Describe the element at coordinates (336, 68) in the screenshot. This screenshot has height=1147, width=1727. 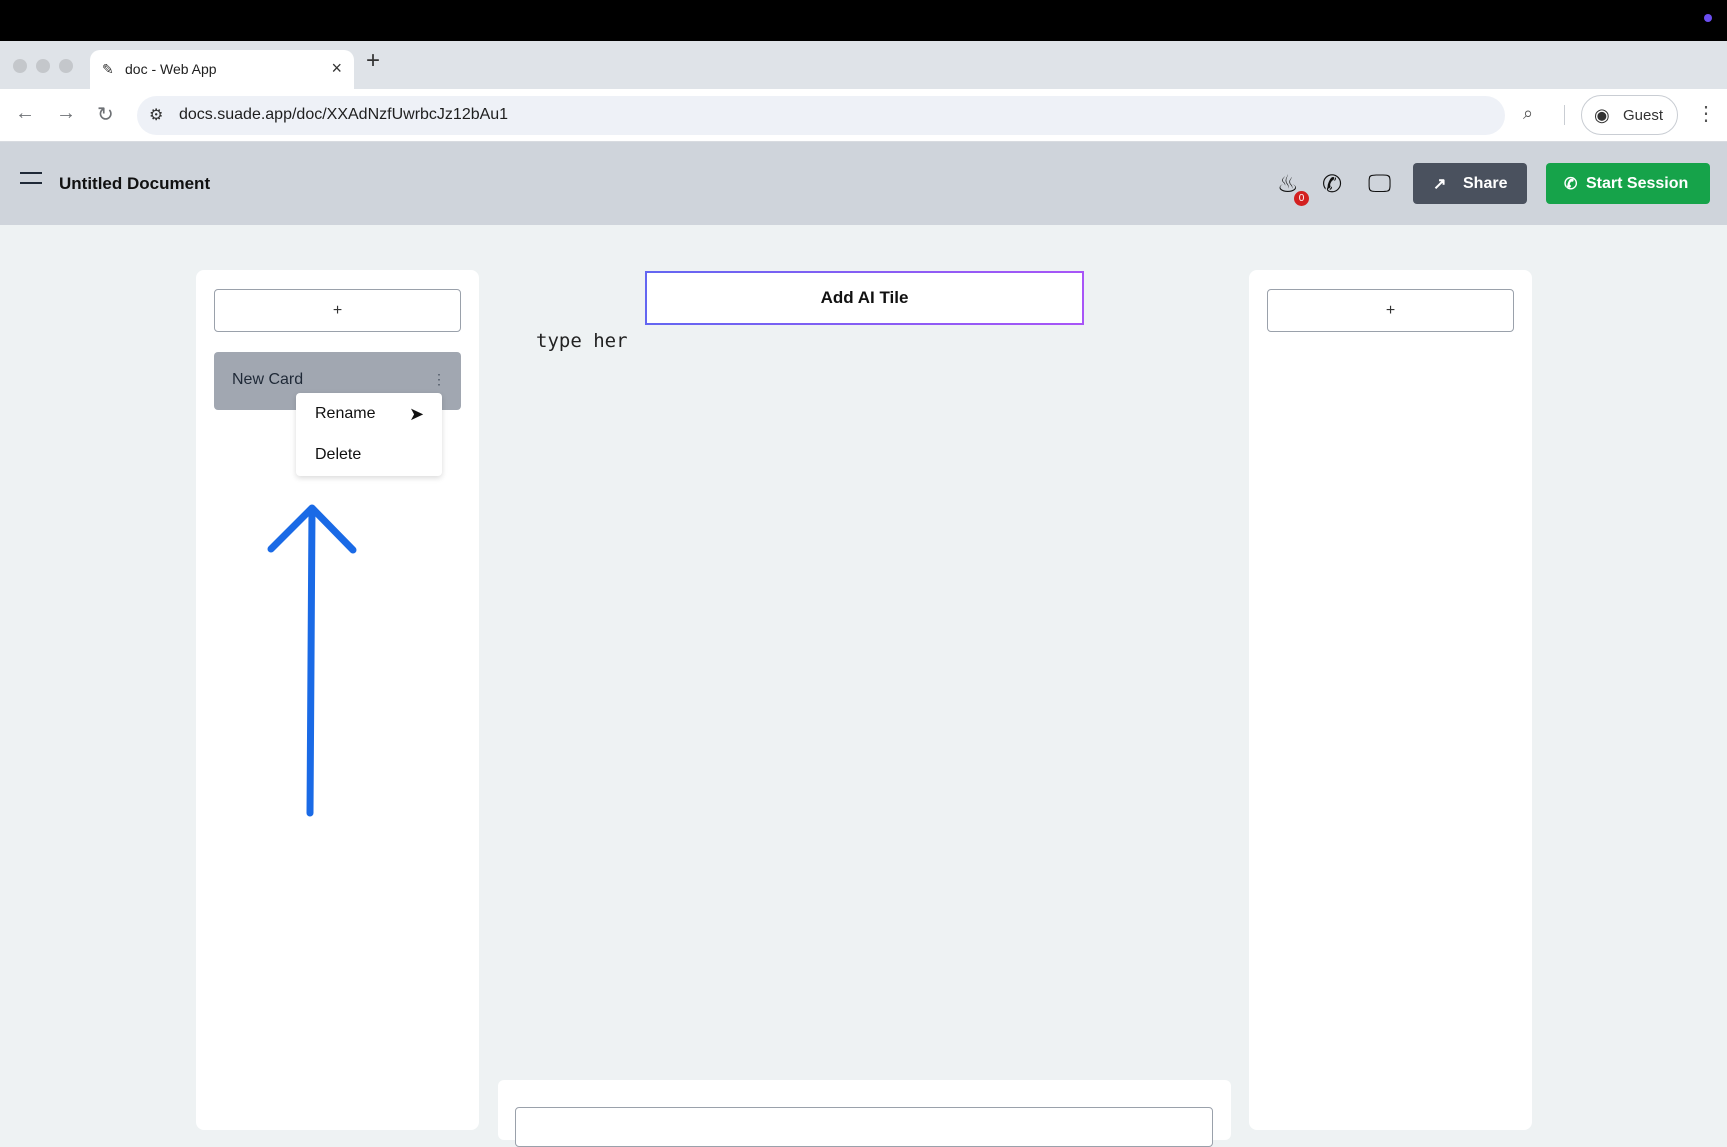
I see `tab-close-icon: ×` at that location.